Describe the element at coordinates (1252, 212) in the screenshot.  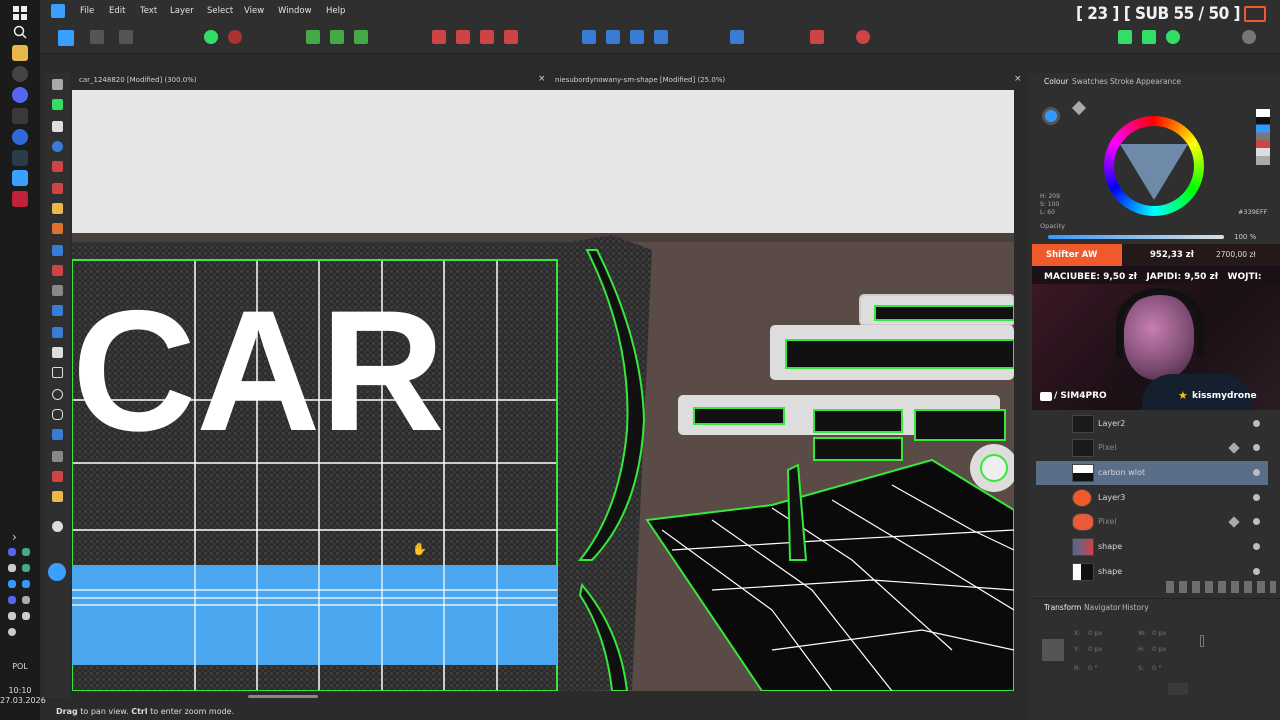
I see `hex-value: #339EFF` at that location.